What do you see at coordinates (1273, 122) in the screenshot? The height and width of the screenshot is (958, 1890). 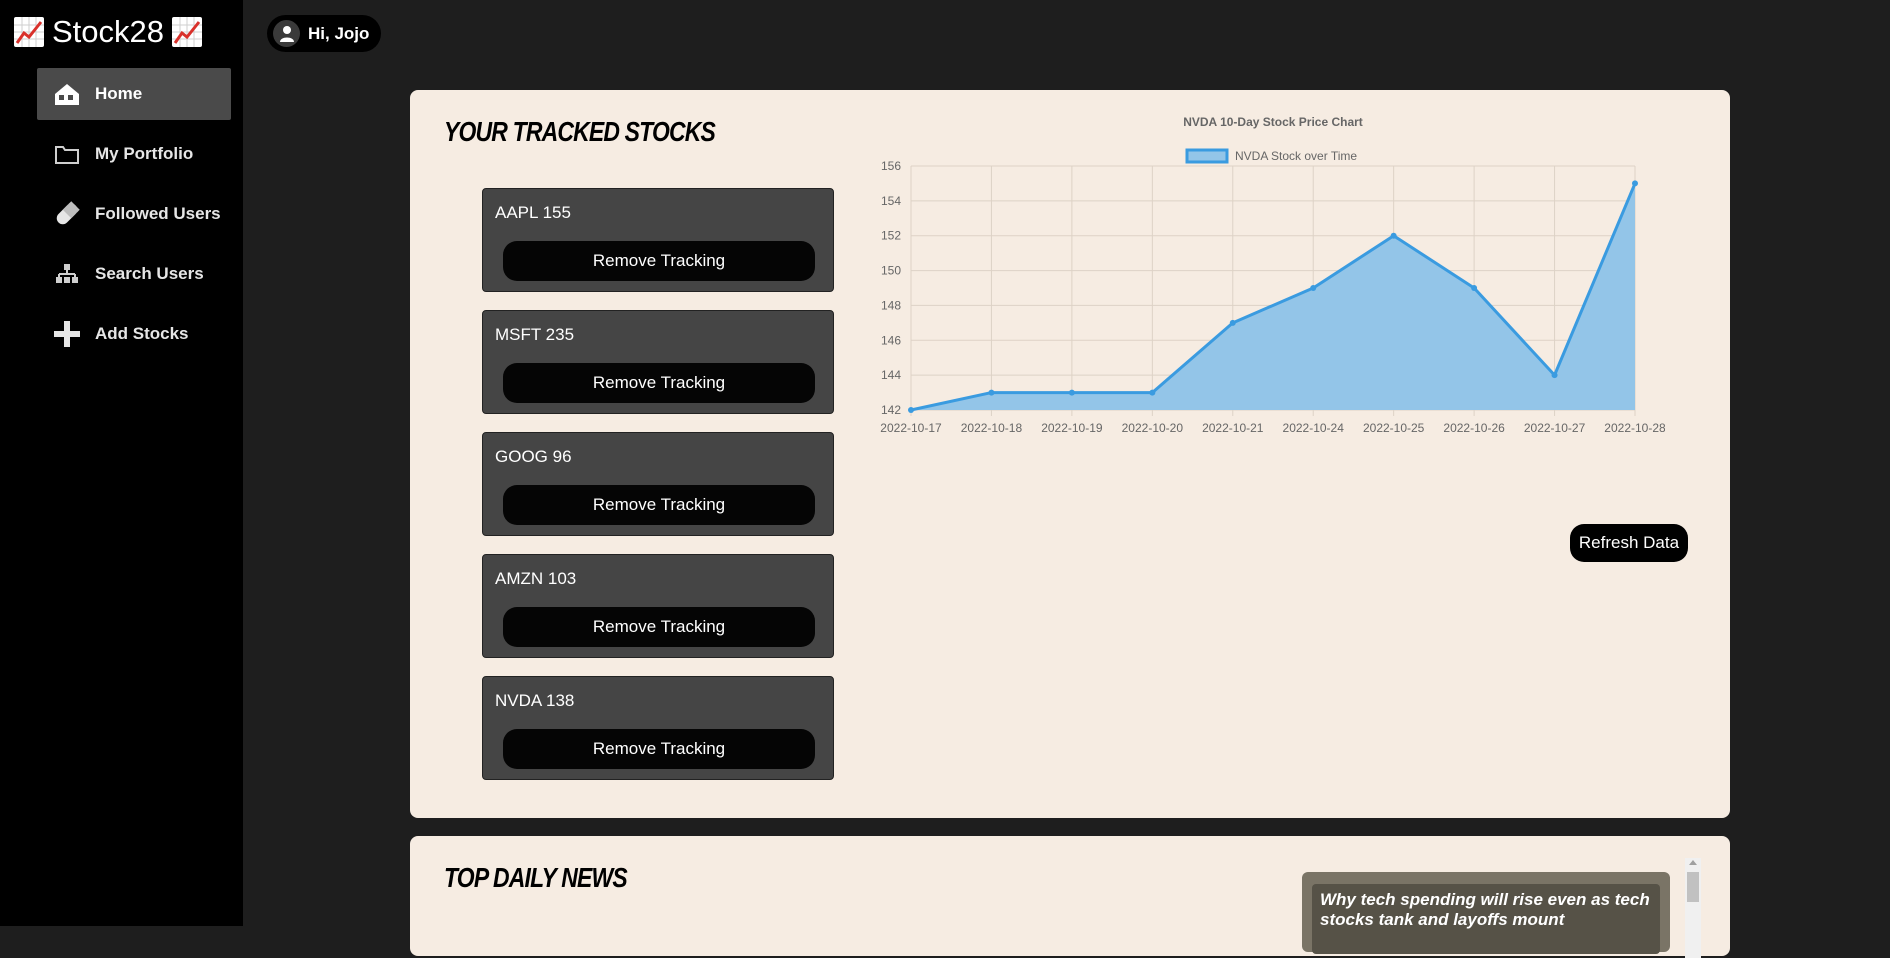 I see `chart-title: NVDA 10-Day Stock Price Chart` at bounding box center [1273, 122].